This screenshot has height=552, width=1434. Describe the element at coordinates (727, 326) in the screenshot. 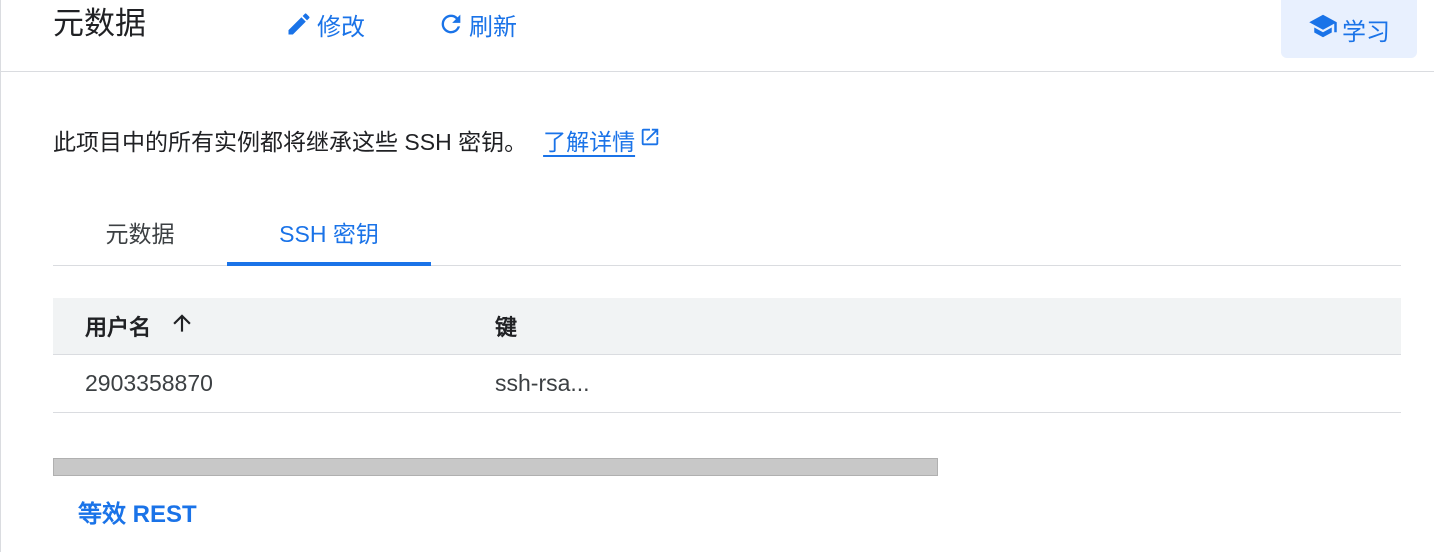

I see `table-header-row: 用户名 键` at that location.